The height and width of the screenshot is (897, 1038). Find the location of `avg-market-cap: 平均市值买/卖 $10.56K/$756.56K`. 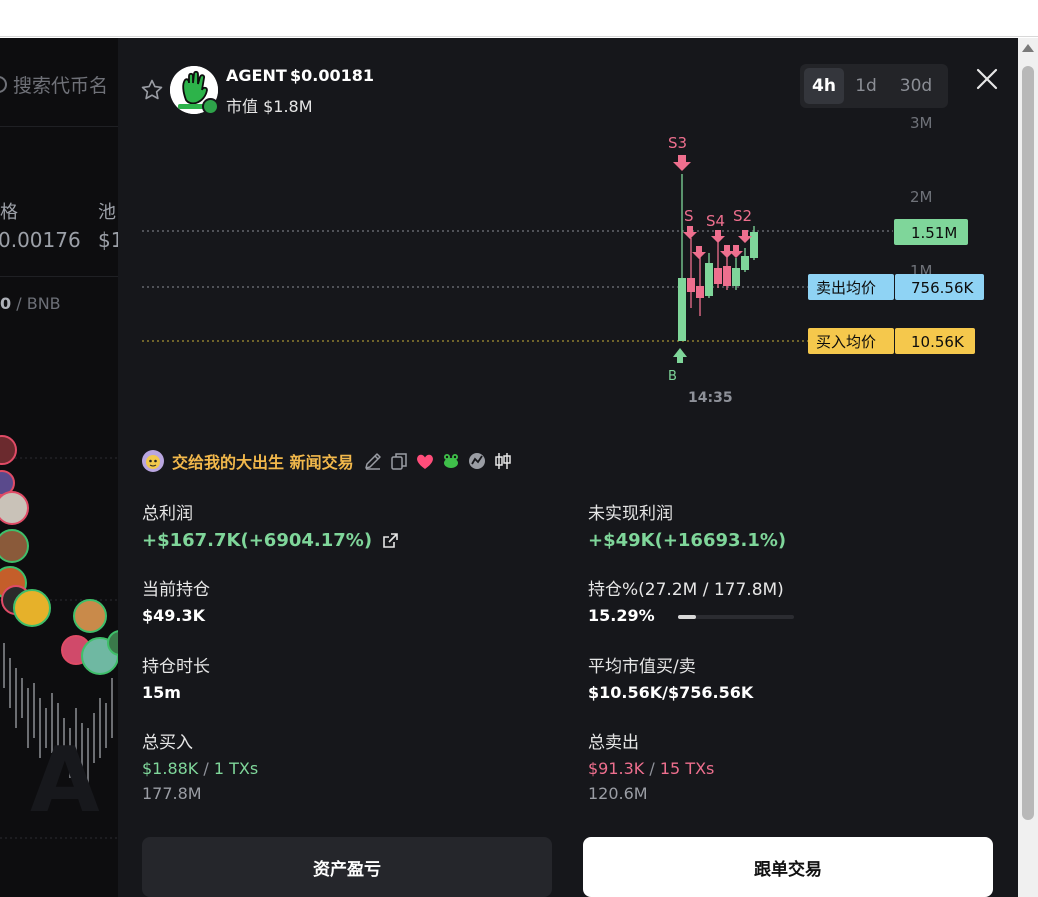

avg-market-cap: 平均市值买/卖 $10.56K/$756.56K is located at coordinates (671, 679).